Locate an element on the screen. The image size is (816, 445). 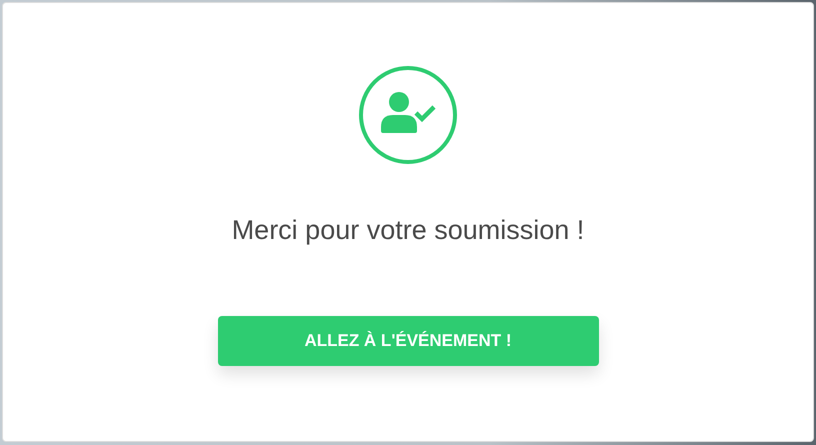
confirmation-message: Merci pour votre soumission ! is located at coordinates (408, 230).